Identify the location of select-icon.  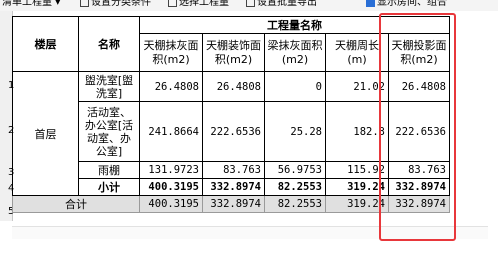
(172, 3).